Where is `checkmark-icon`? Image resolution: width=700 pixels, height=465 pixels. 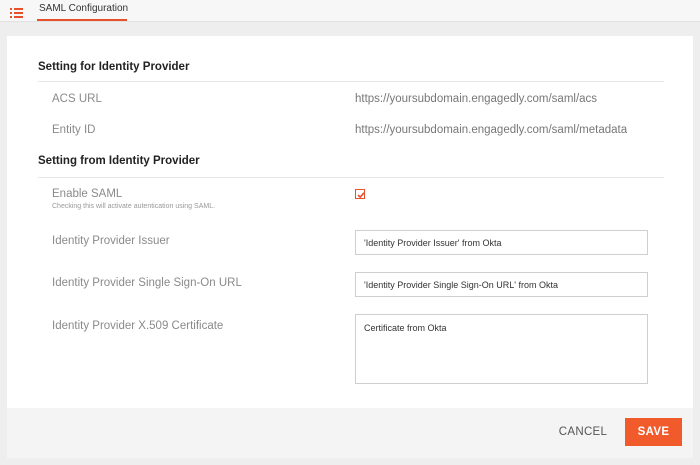 checkmark-icon is located at coordinates (361, 195).